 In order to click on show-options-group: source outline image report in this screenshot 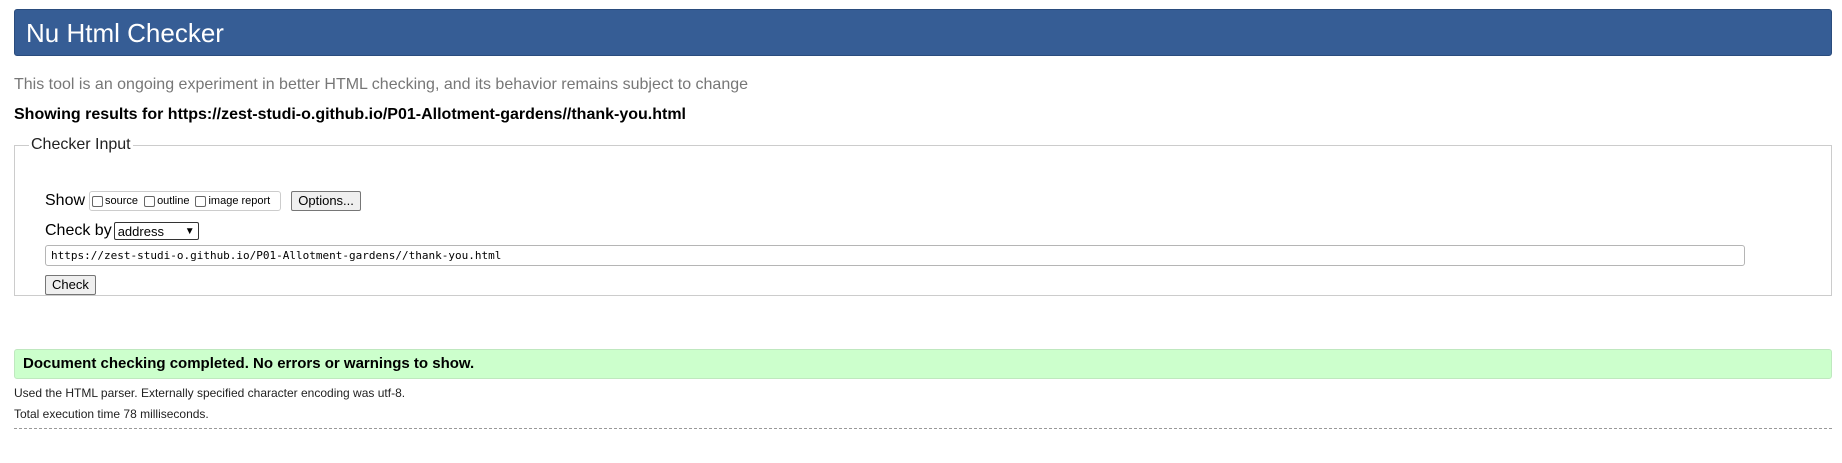, I will do `click(185, 201)`.